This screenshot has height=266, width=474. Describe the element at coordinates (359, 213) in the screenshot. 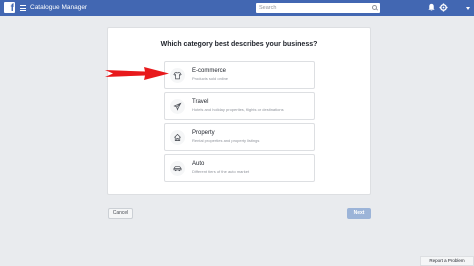

I see `next-button: Next` at that location.